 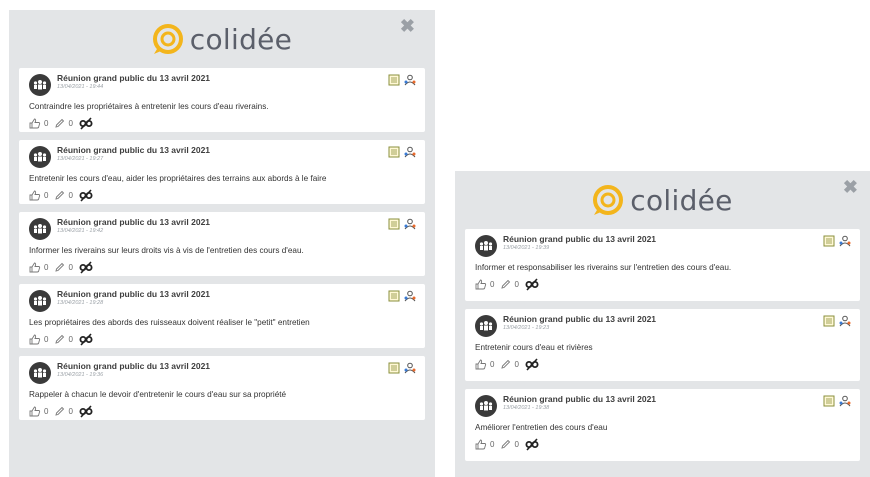 I want to click on card-date: 13/04/2021 - 19:38, so click(x=526, y=407).